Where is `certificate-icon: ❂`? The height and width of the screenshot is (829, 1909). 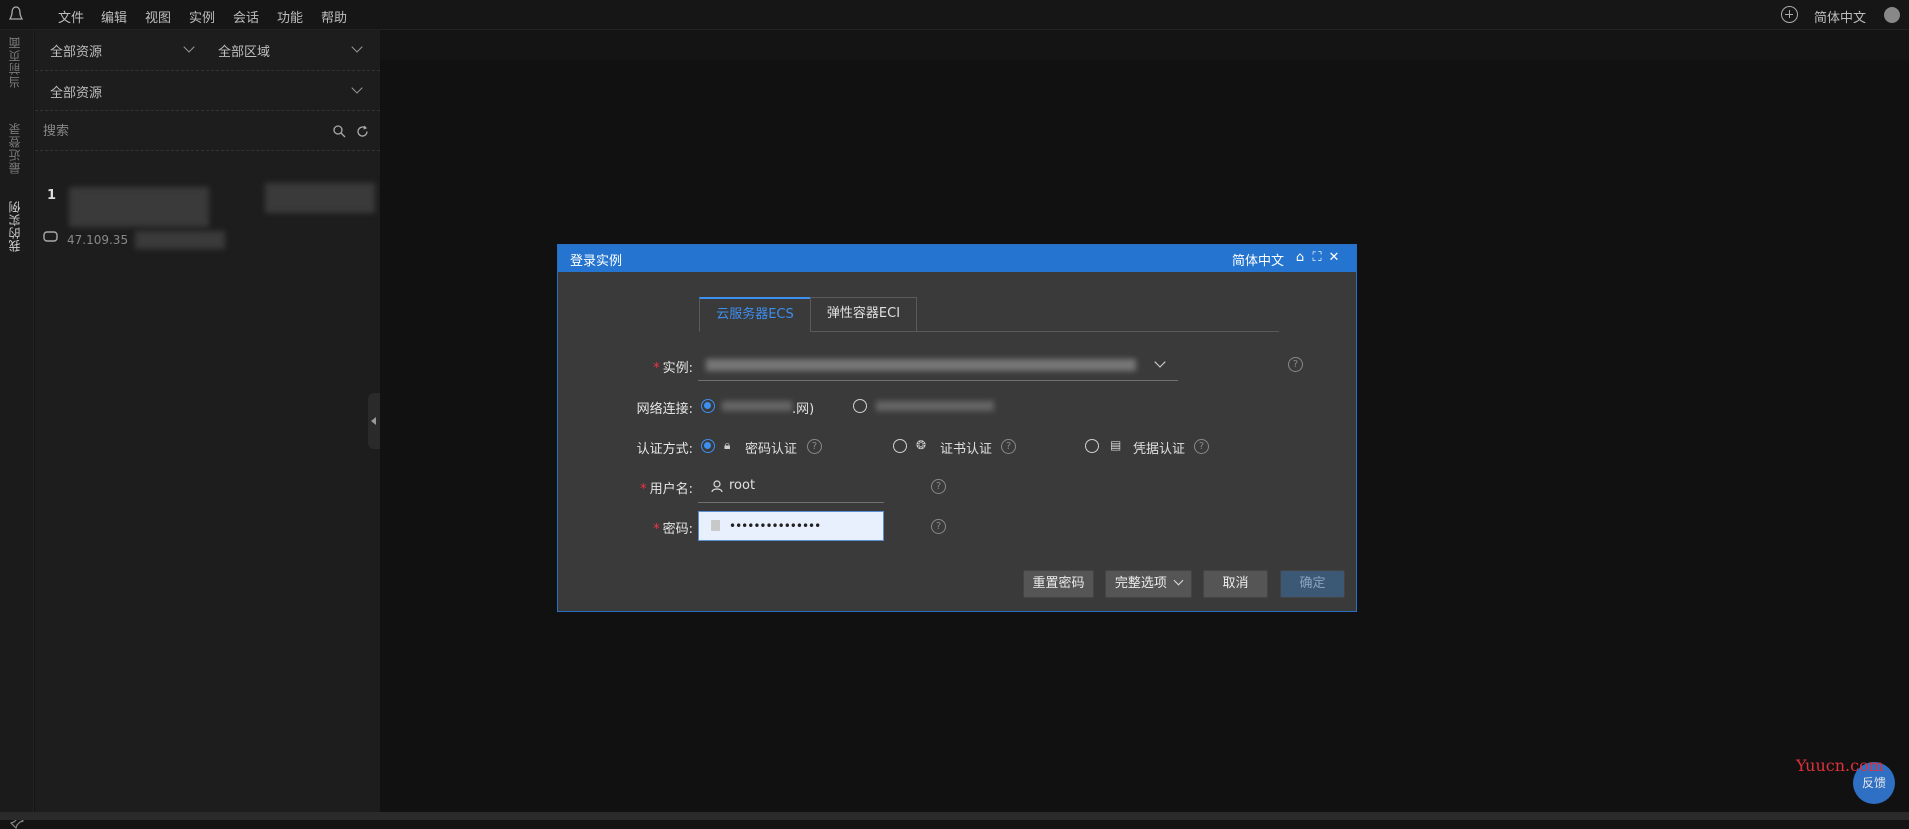
certificate-icon: ❂ is located at coordinates (921, 445).